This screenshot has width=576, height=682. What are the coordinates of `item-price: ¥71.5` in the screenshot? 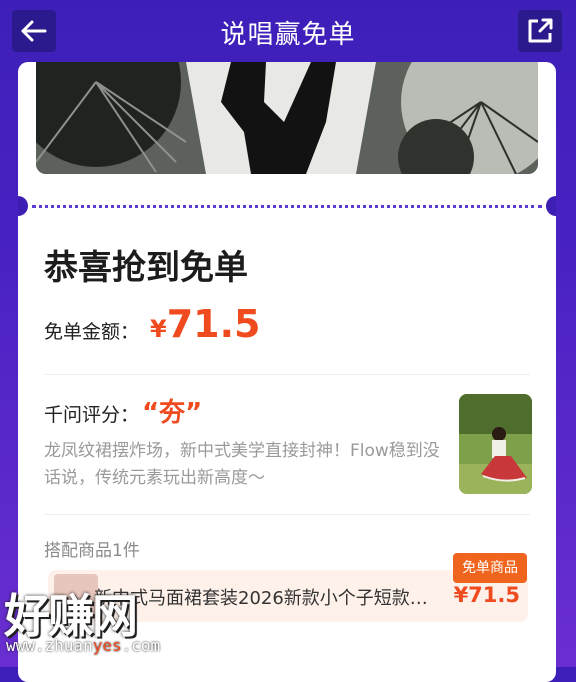 It's located at (486, 595).